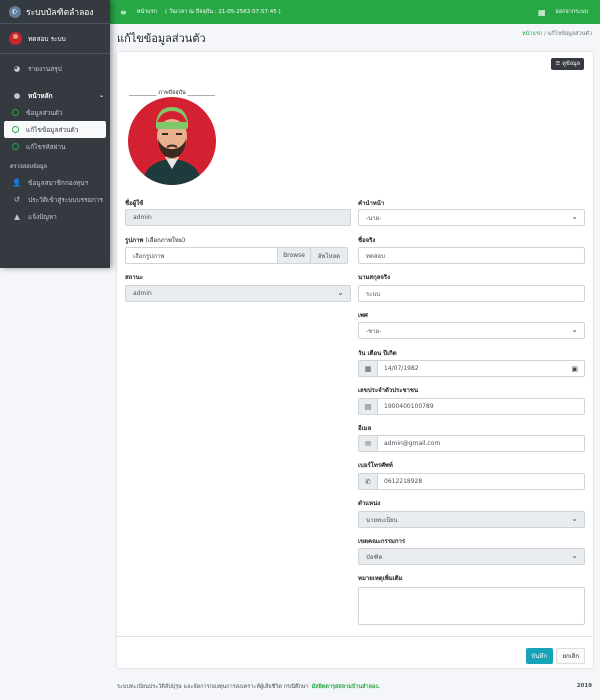 The height and width of the screenshot is (700, 600). Describe the element at coordinates (15, 38) in the screenshot. I see `user-avatar` at that location.